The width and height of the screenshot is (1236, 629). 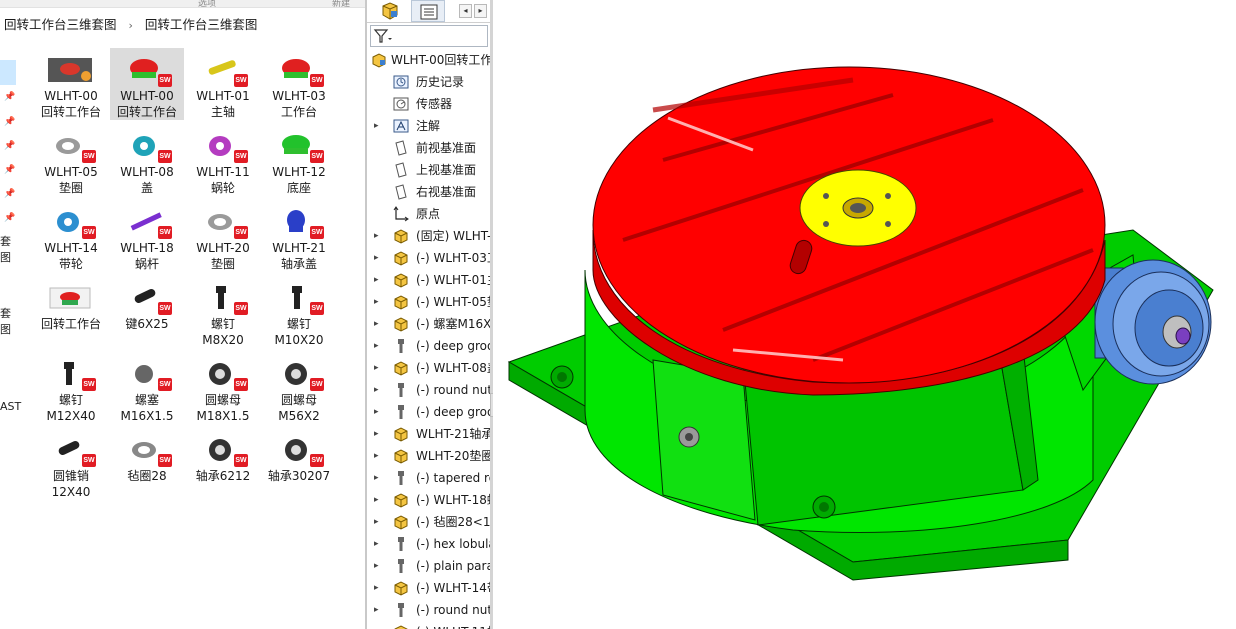 I want to click on file-item: SW 螺钉 M8X20, so click(x=223, y=312).